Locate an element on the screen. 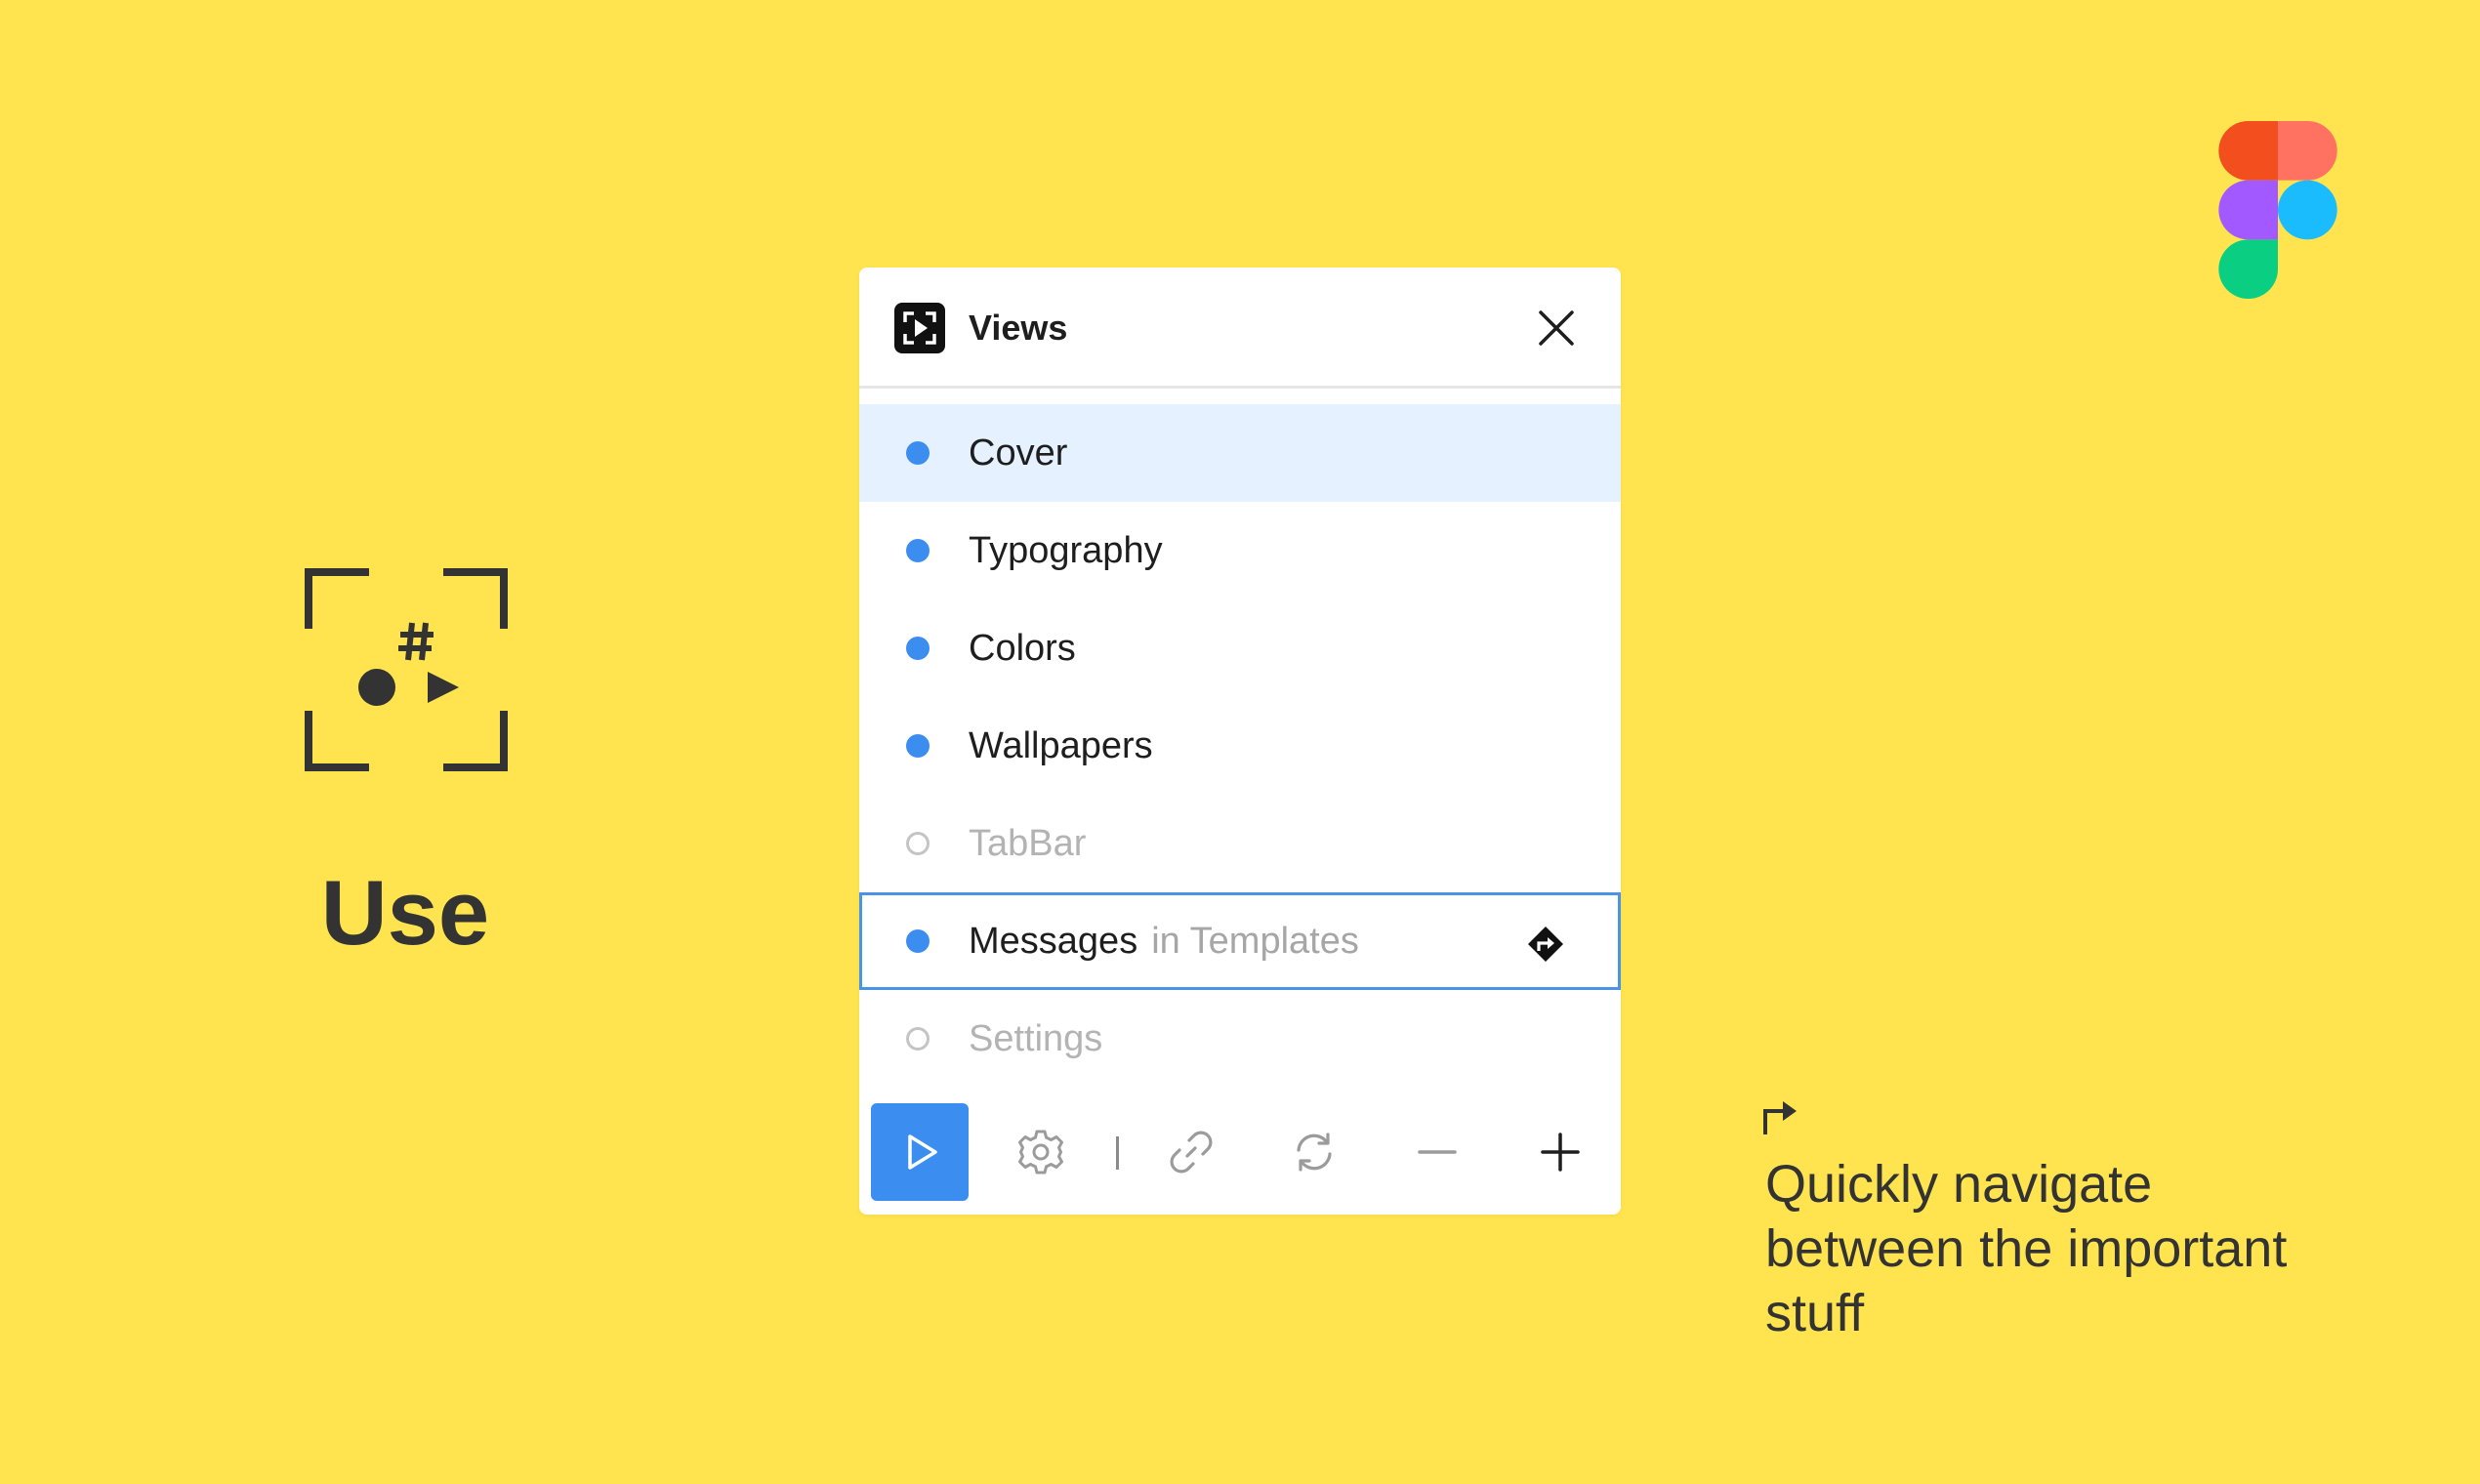 The height and width of the screenshot is (1484, 2480). gear-icon is located at coordinates (1040, 1152).